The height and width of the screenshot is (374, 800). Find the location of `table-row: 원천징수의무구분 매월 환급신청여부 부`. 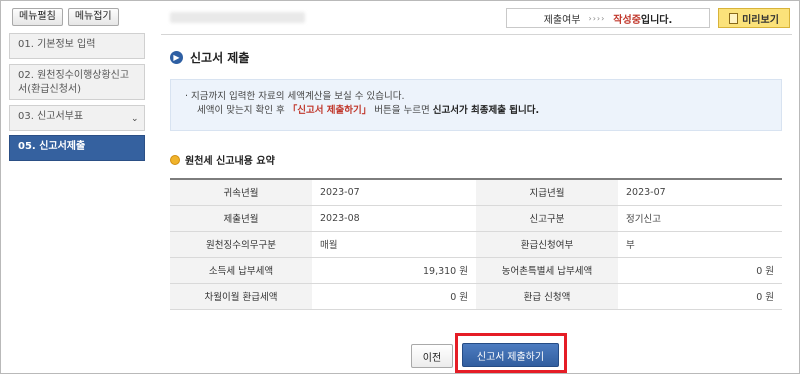

table-row: 원천징수의무구분 매월 환급신청여부 부 is located at coordinates (476, 244).